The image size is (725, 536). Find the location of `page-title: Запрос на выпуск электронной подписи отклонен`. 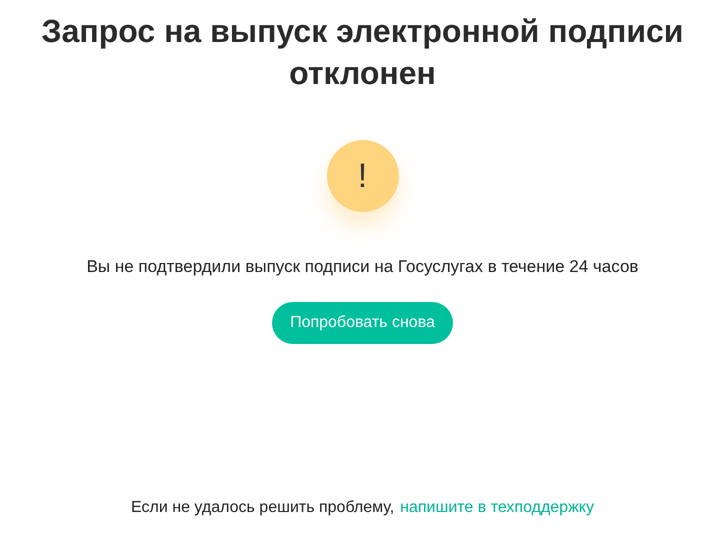

page-title: Запрос на выпуск электронной подписи отклонен is located at coordinates (362, 52).